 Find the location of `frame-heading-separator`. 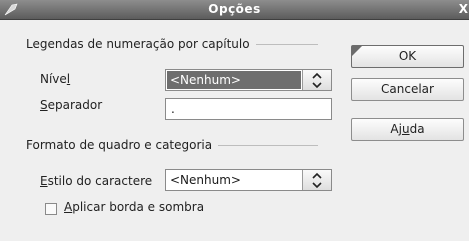

frame-heading-separator is located at coordinates (268, 145).